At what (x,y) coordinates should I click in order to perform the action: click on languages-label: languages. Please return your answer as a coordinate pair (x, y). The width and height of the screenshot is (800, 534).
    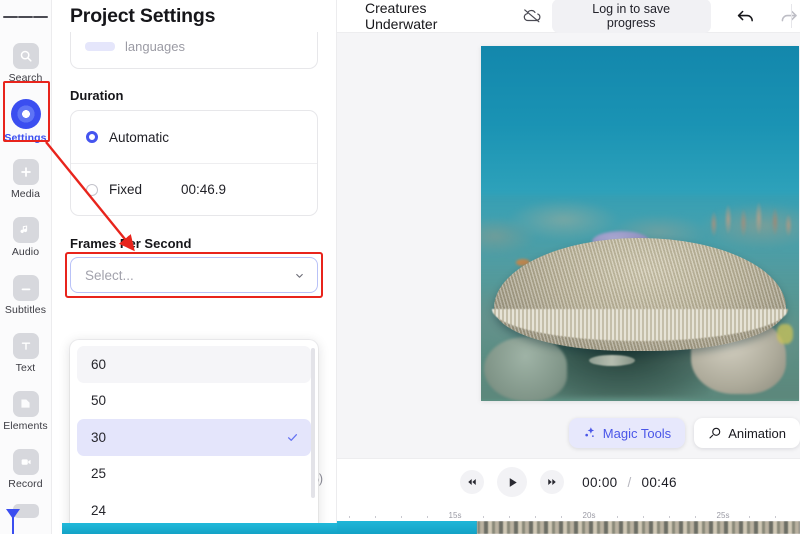
    Looking at the image, I should click on (155, 46).